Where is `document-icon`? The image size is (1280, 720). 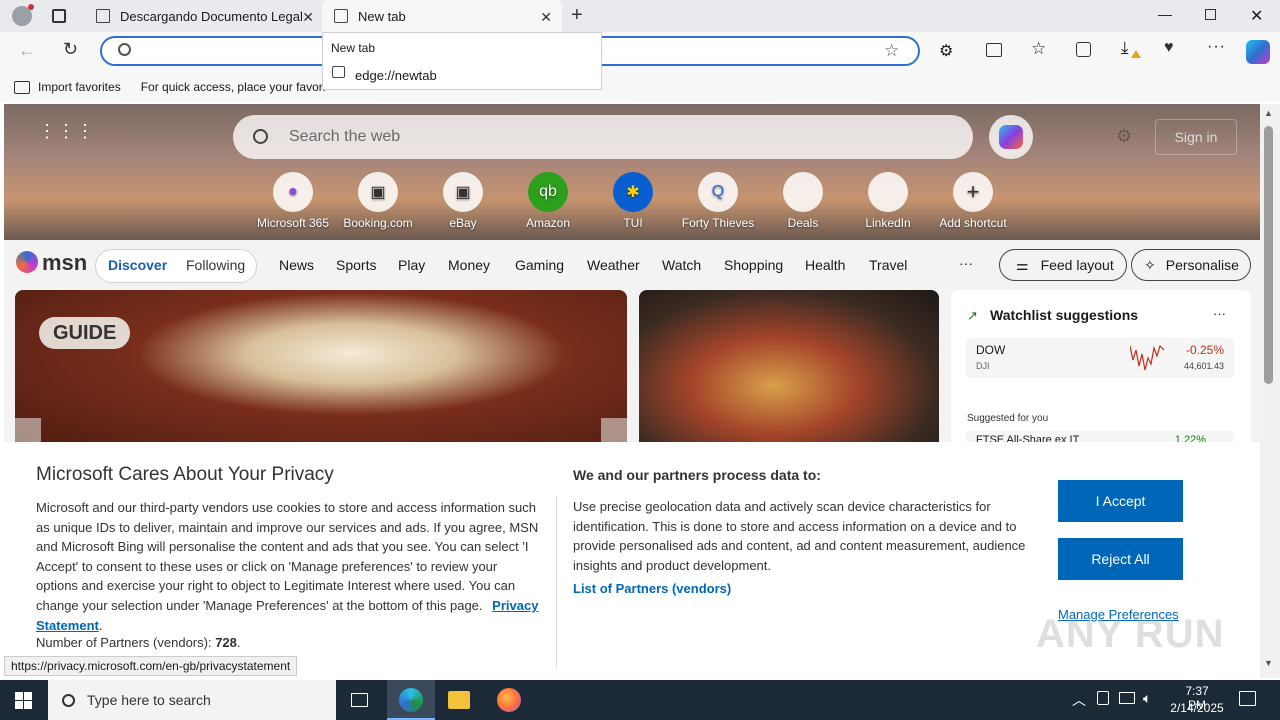
document-icon is located at coordinates (103, 16).